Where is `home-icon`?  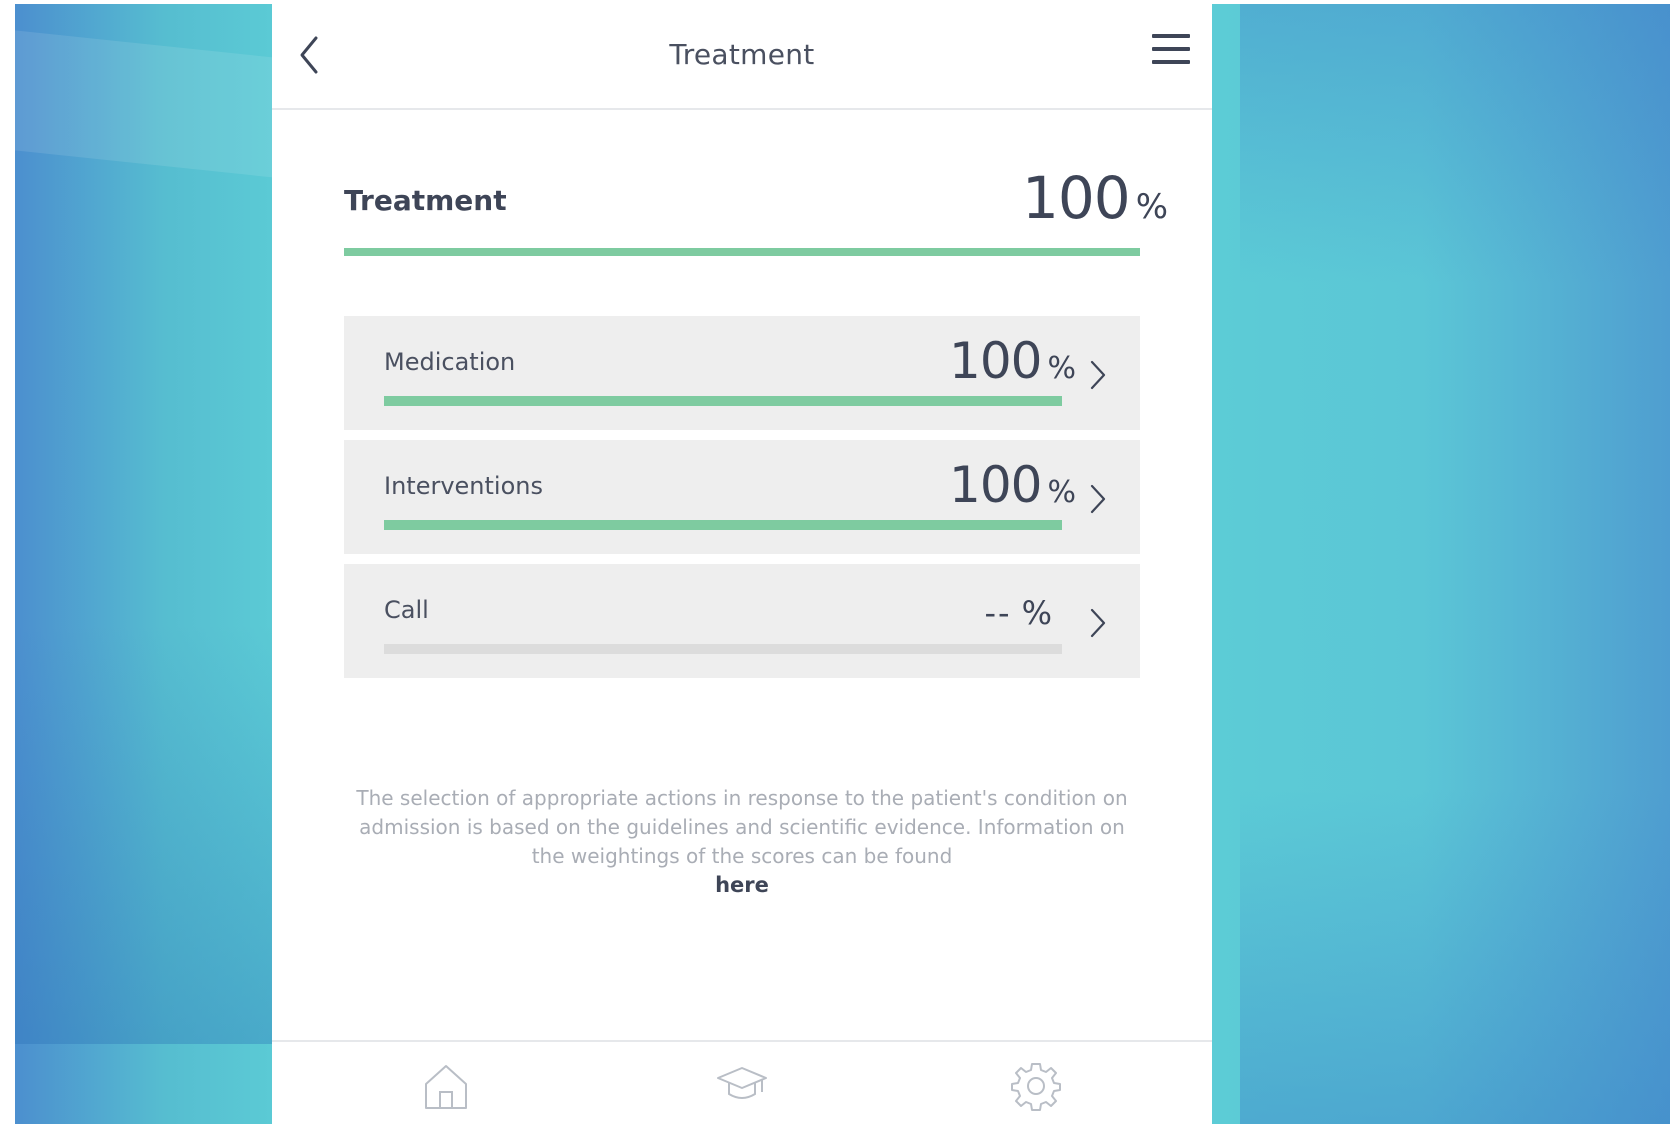
home-icon is located at coordinates (446, 1087).